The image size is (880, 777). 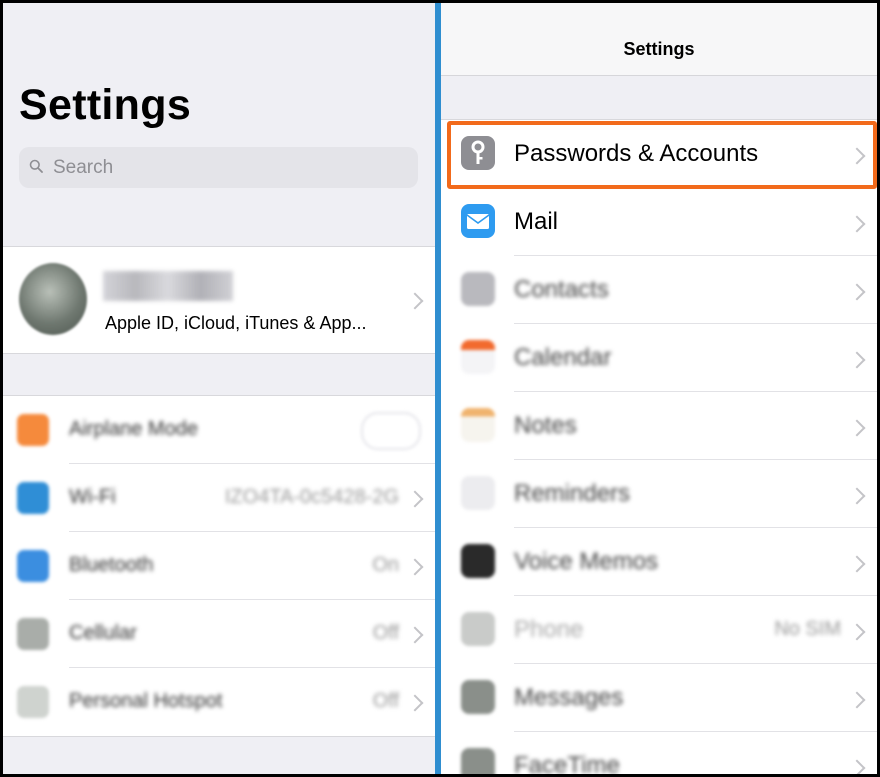 I want to click on airplane-icon, so click(x=33, y=430).